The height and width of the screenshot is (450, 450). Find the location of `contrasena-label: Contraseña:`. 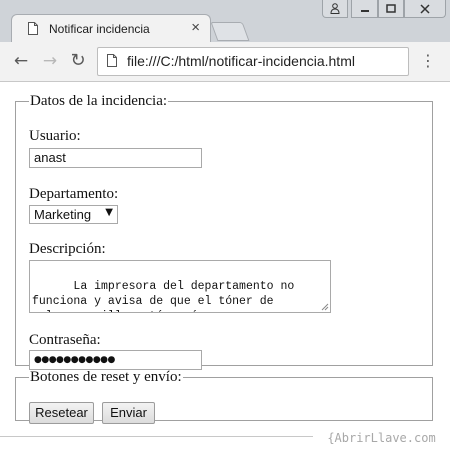

contrasena-label: Contraseña: is located at coordinates (65, 340).